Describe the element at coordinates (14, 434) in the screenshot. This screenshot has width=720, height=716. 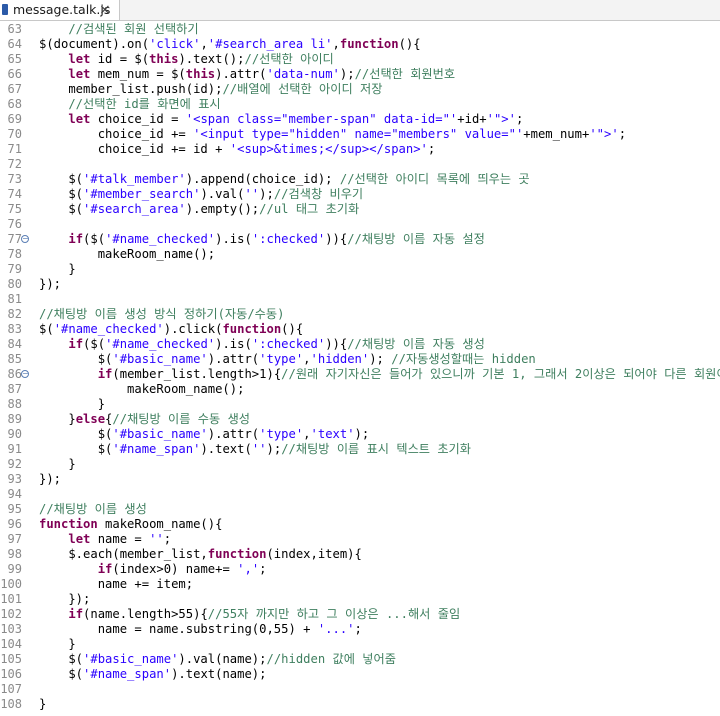
I see `line-number: 90` at that location.